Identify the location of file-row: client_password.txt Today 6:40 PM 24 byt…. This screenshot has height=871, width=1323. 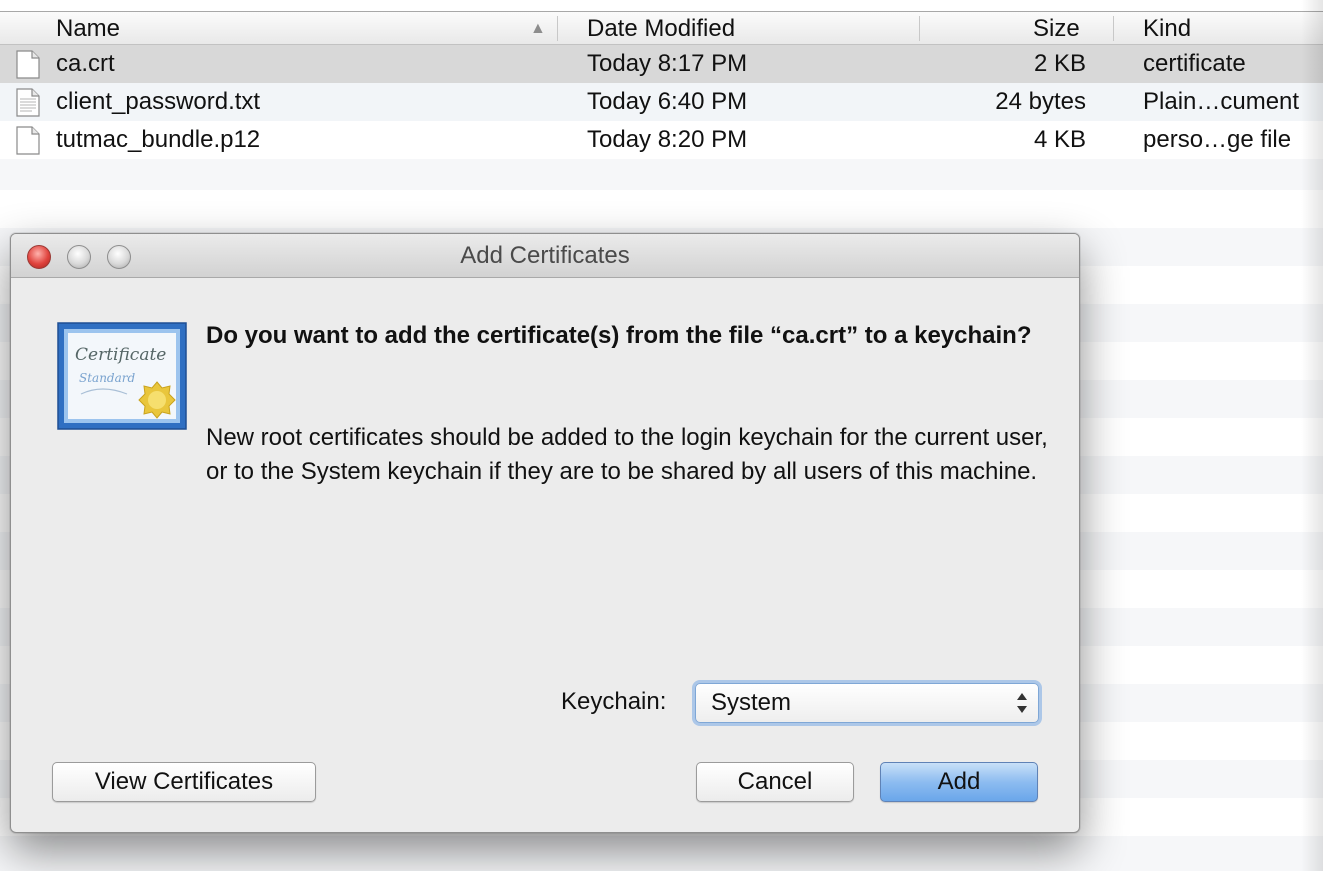
(661, 102).